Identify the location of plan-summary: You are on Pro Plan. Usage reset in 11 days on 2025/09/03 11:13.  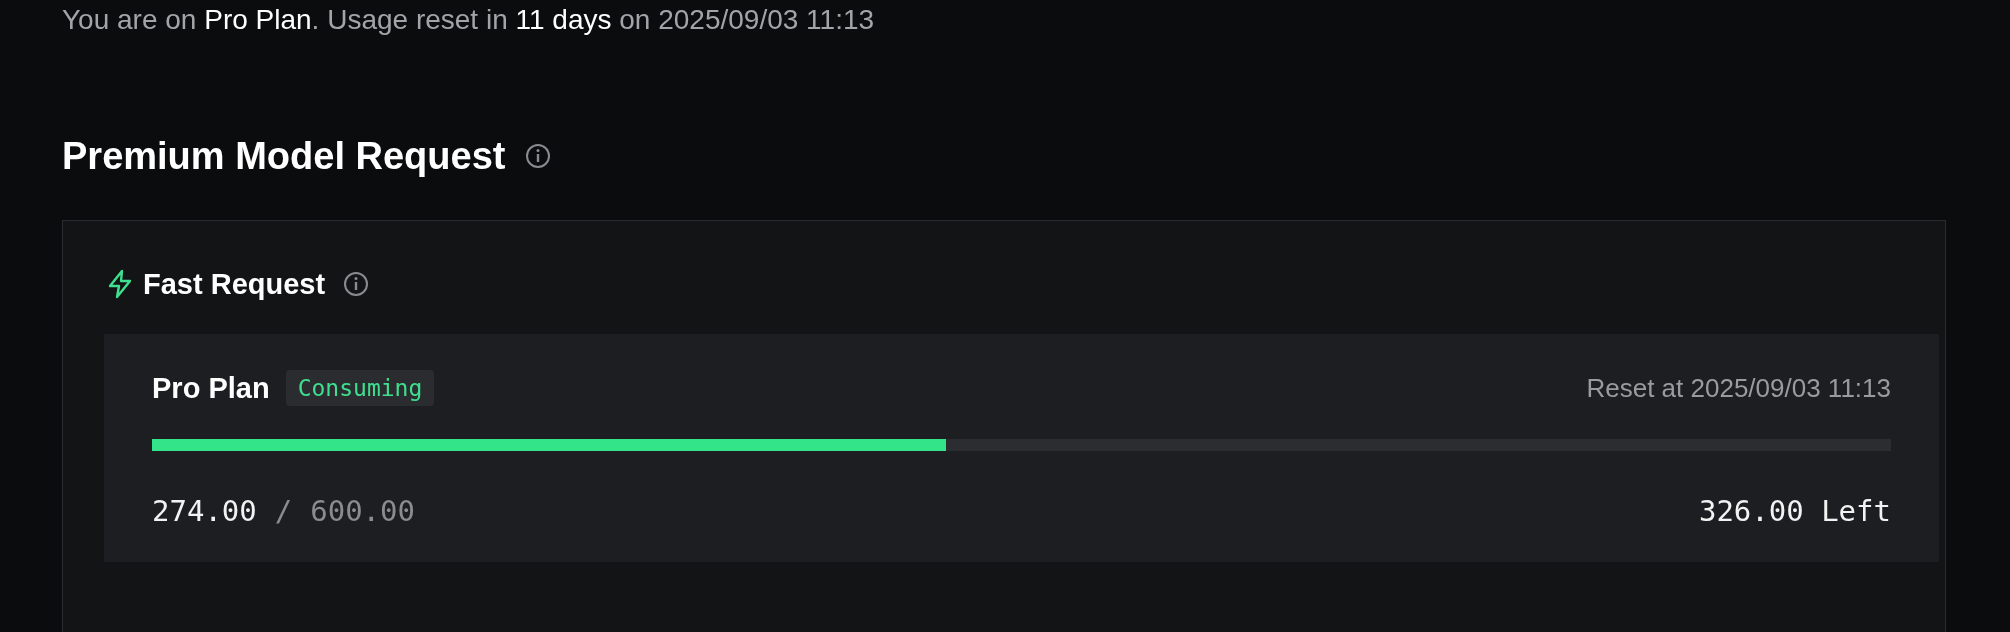
(469, 20).